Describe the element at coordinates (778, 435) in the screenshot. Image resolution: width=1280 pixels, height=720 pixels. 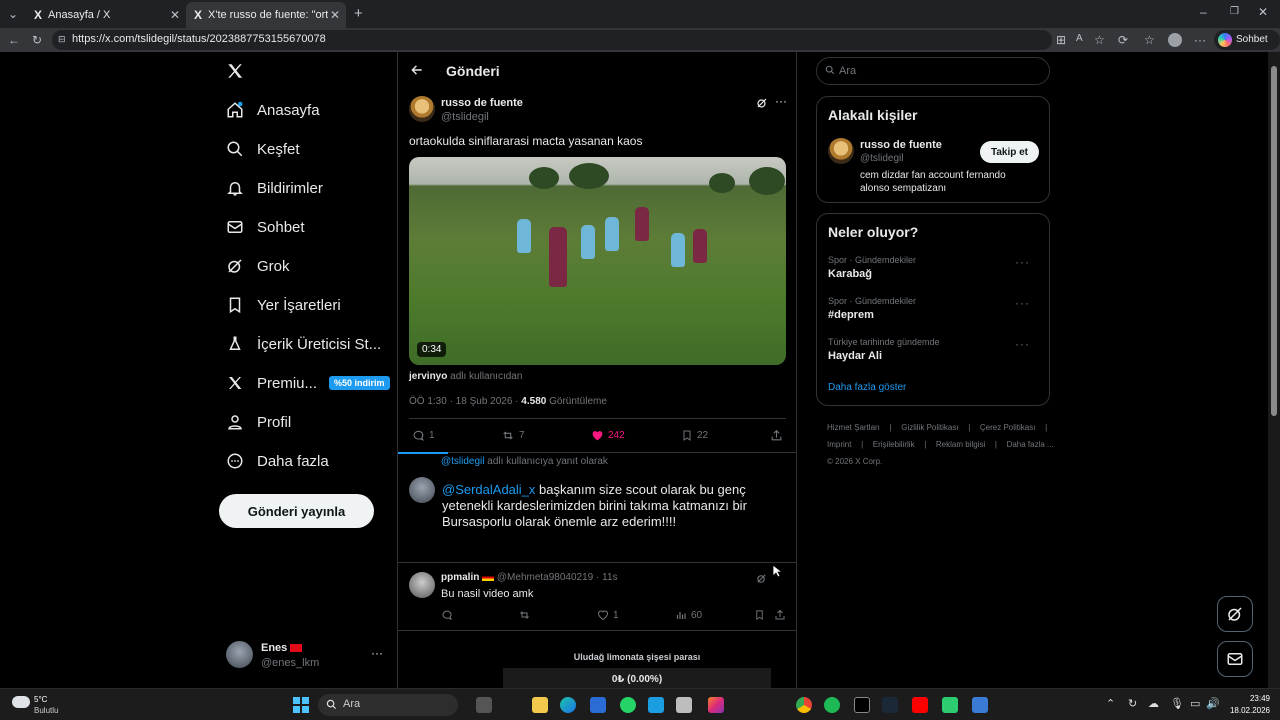
I see `share-button` at that location.